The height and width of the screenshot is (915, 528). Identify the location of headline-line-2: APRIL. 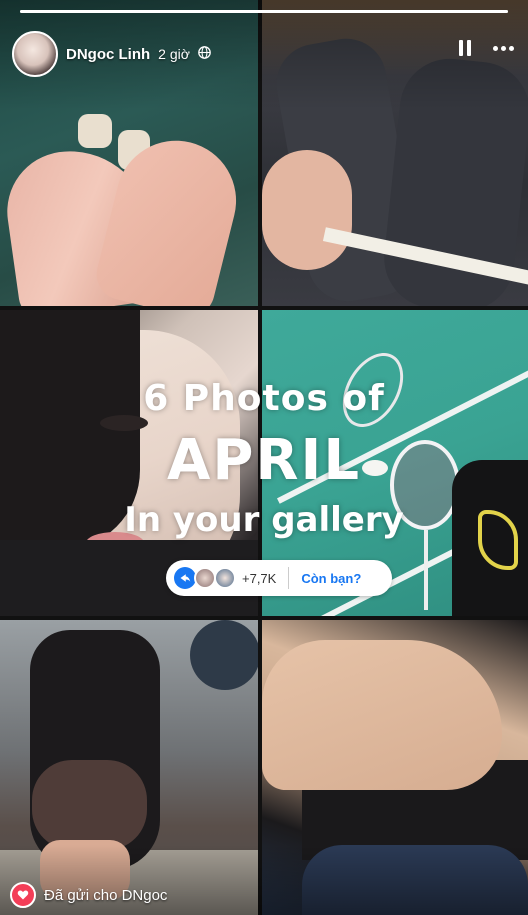
(264, 460).